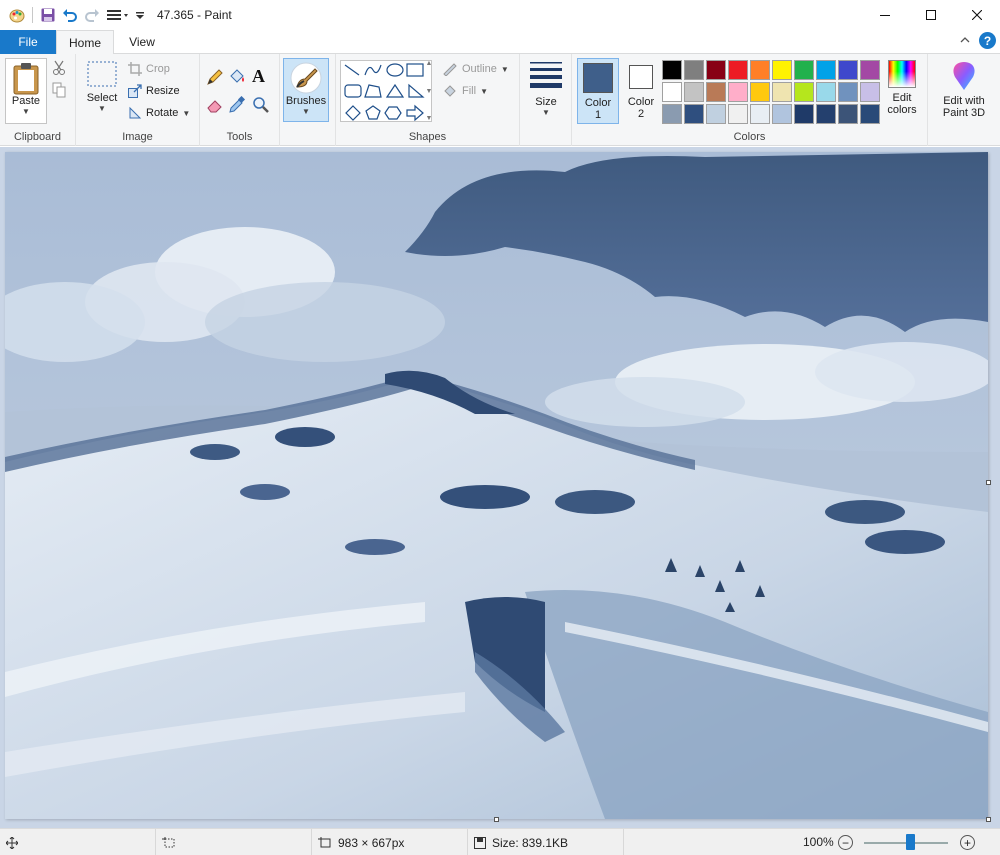  I want to click on edit-colors-button: Edit colors, so click(902, 92).